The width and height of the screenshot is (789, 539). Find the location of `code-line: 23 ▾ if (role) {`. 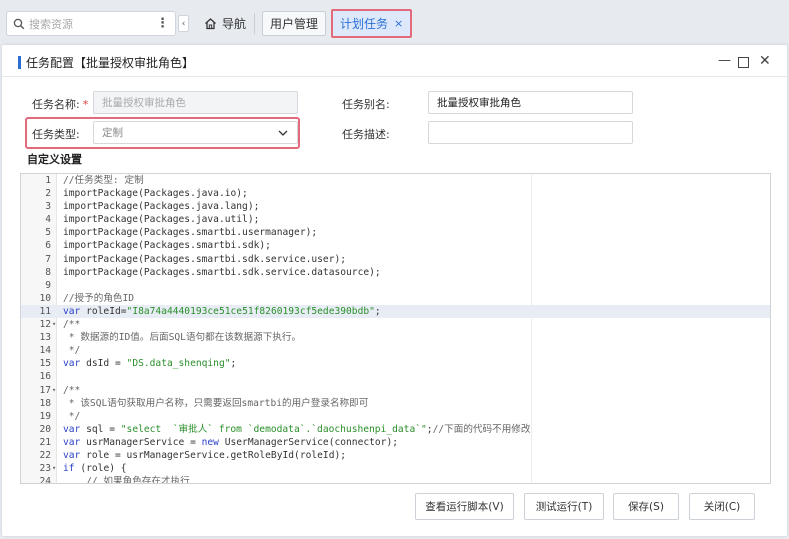

code-line: 23 ▾ if (role) { is located at coordinates (395, 468).